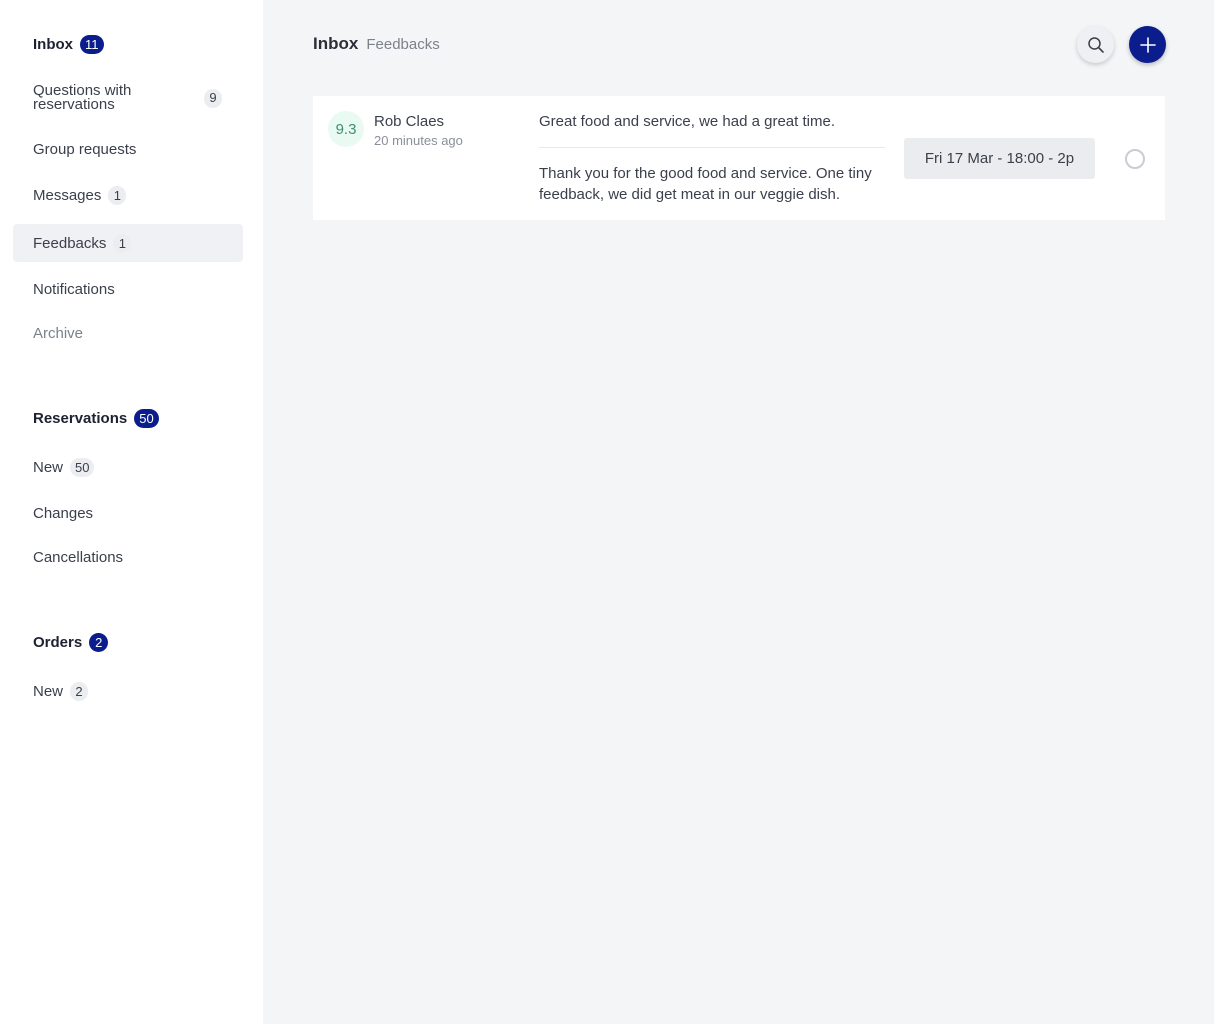  I want to click on add-button, so click(1147, 44).